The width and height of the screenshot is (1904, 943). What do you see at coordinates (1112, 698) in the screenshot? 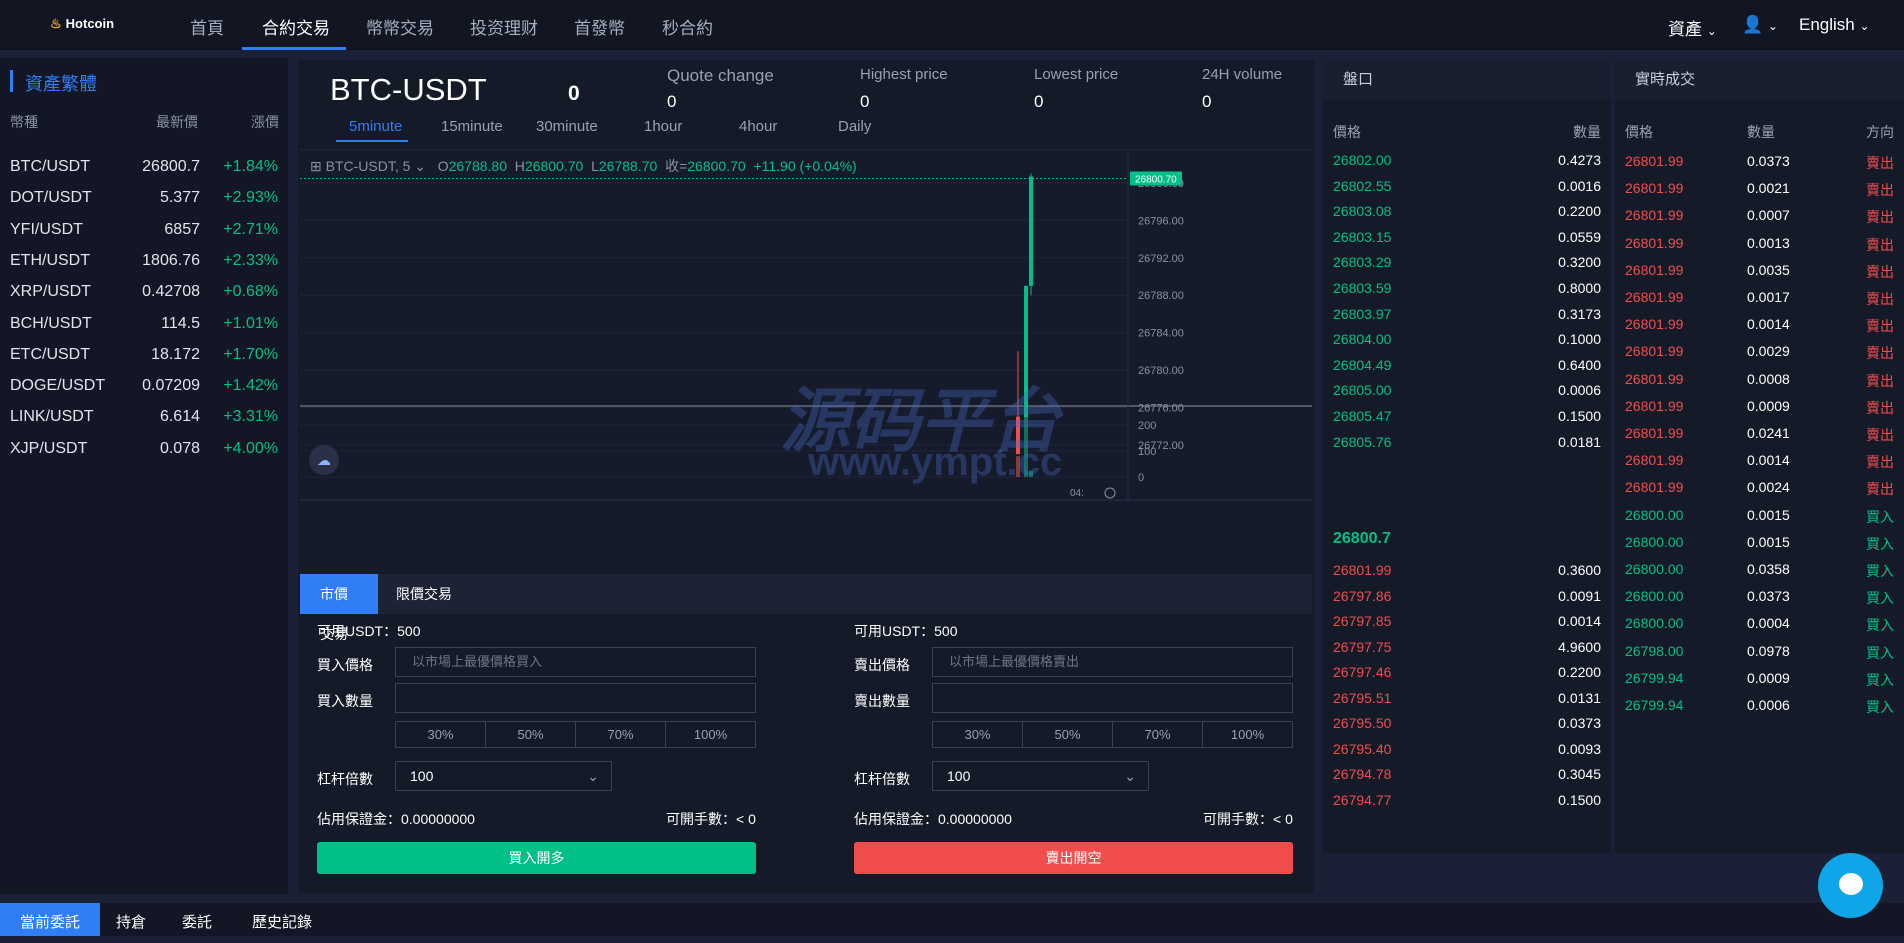
I see `sell-qty-input` at bounding box center [1112, 698].